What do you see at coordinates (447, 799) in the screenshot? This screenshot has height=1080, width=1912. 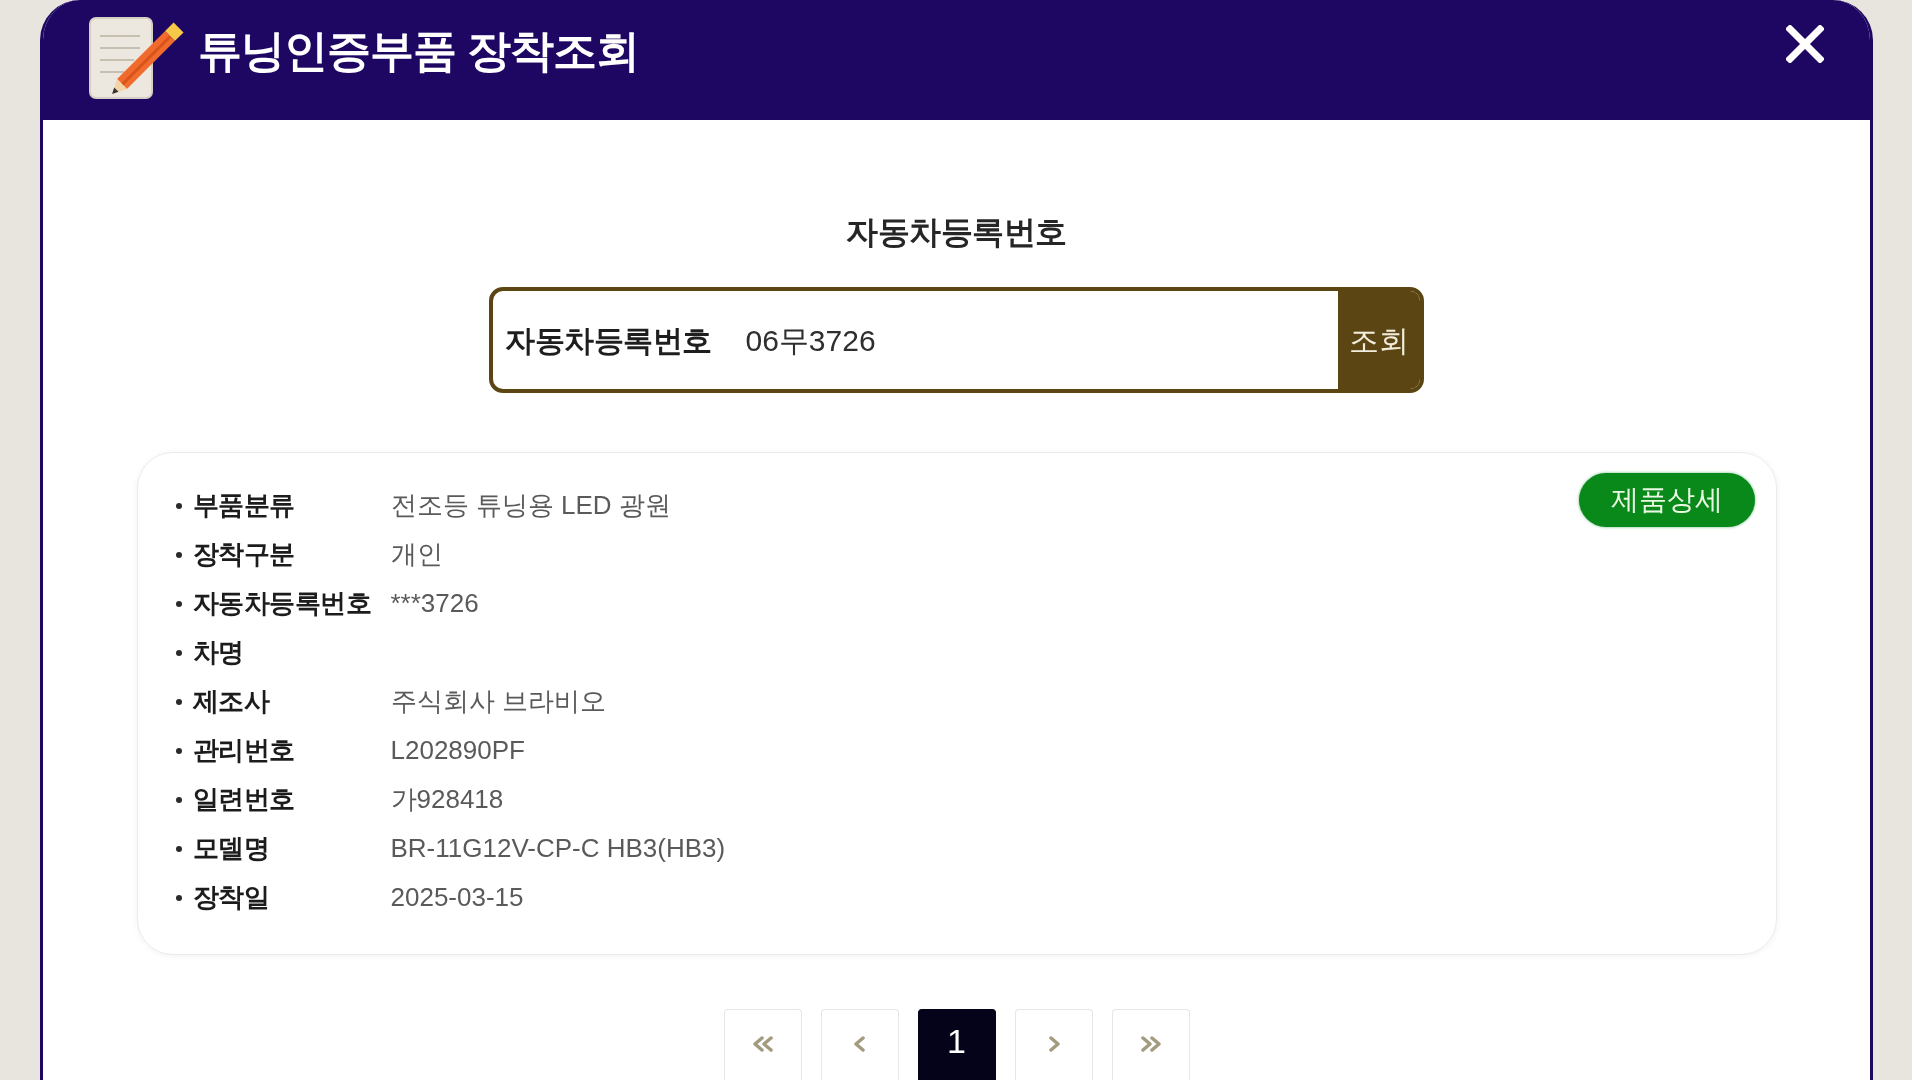 I see `field-value: 가928418` at bounding box center [447, 799].